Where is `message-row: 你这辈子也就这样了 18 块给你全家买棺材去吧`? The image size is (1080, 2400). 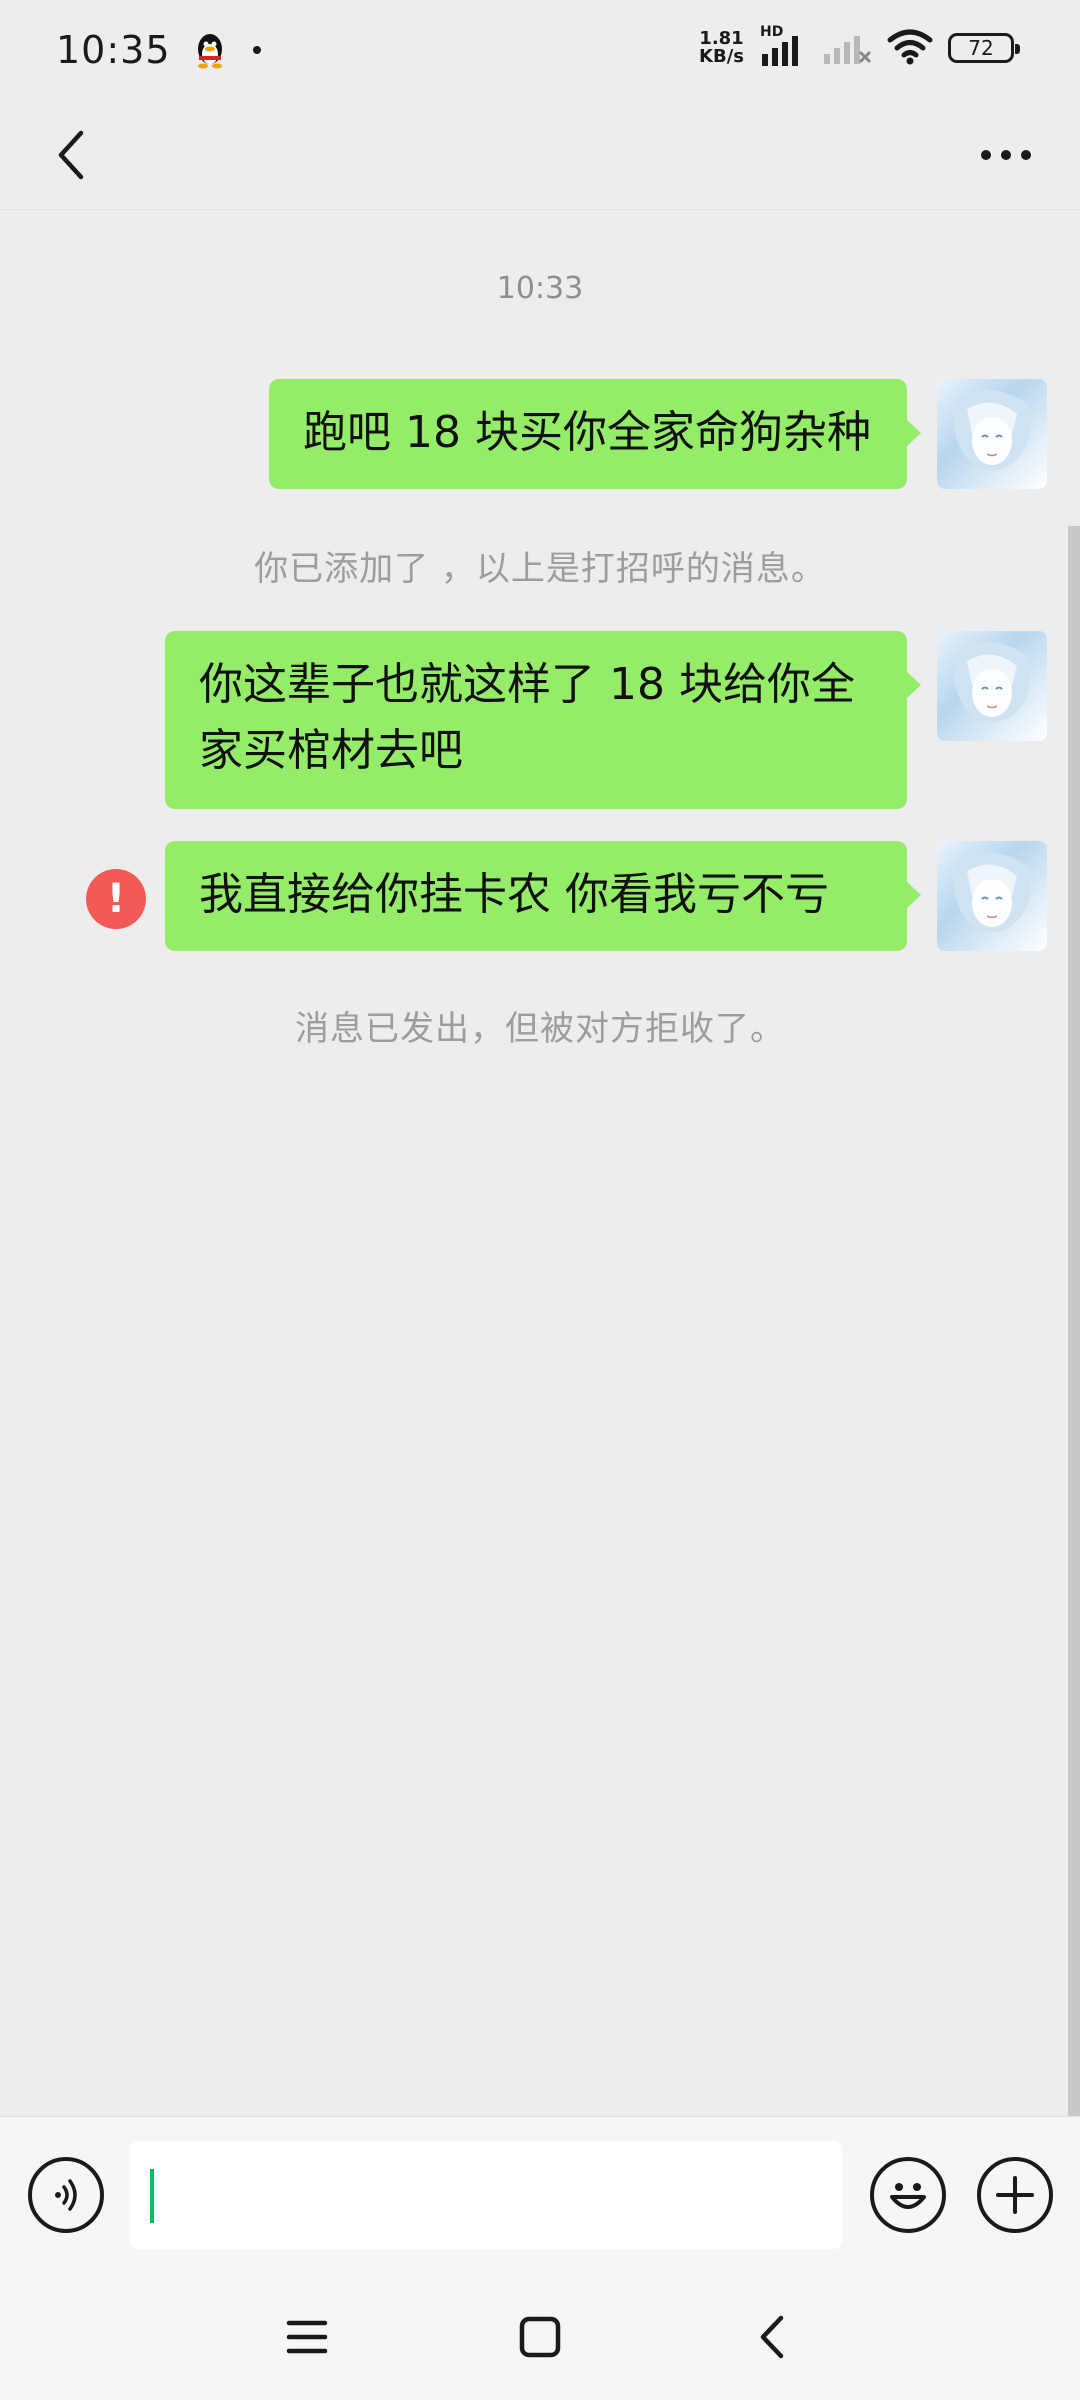
message-row: 你这辈子也就这样了 18 块给你全家买棺材去吧 is located at coordinates (606, 720).